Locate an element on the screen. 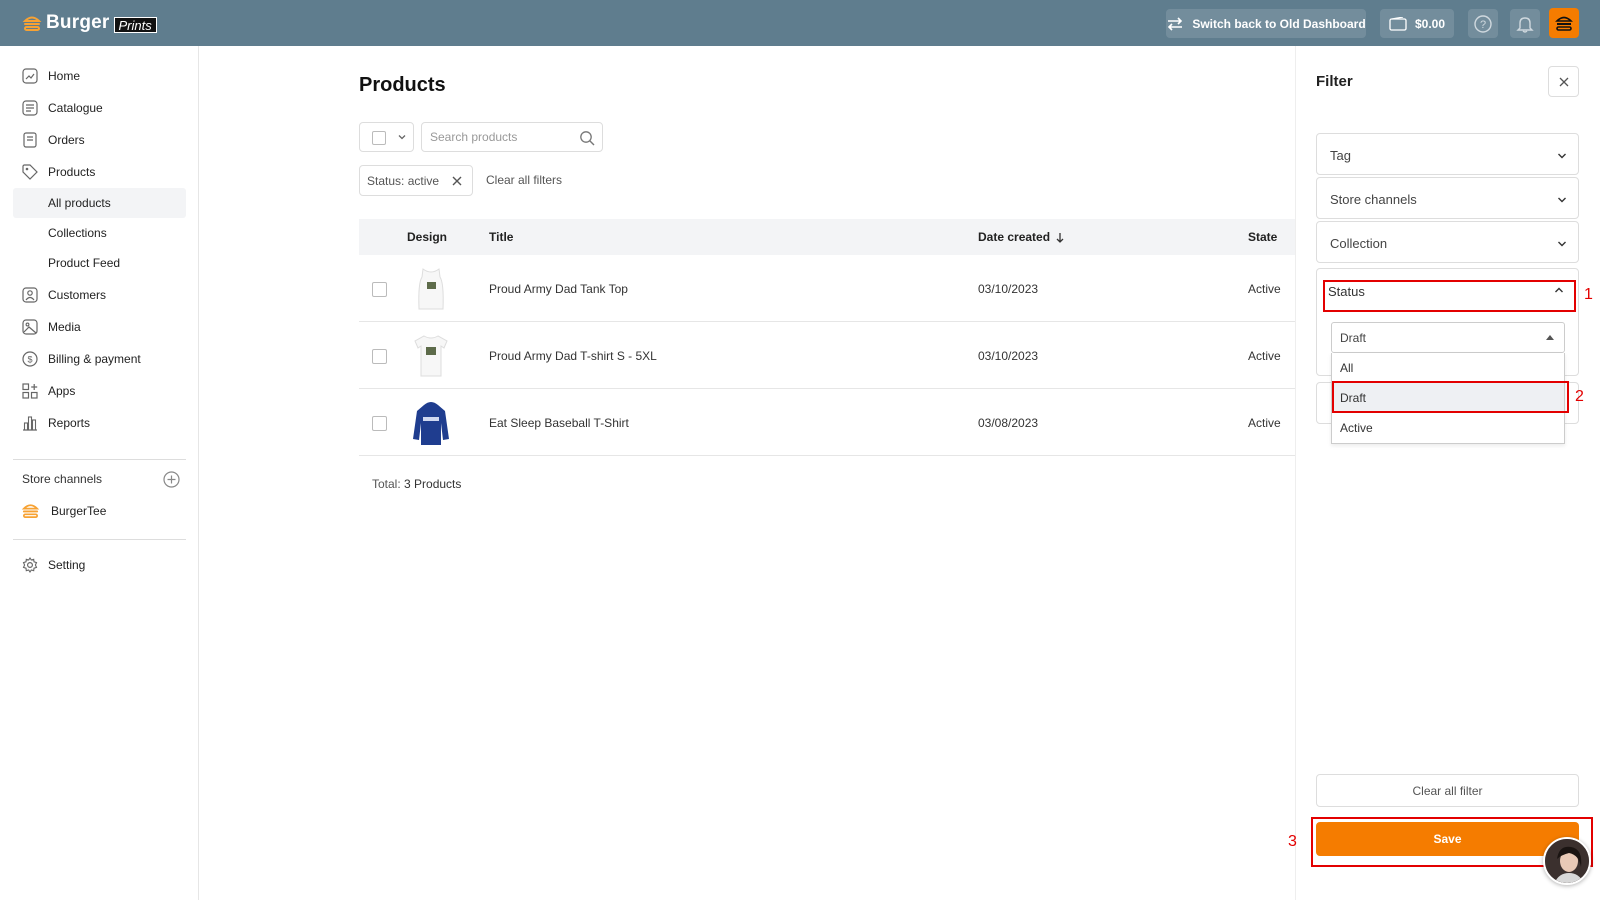 The width and height of the screenshot is (1600, 900). status-options-list: All Draft Active is located at coordinates (1448, 398).